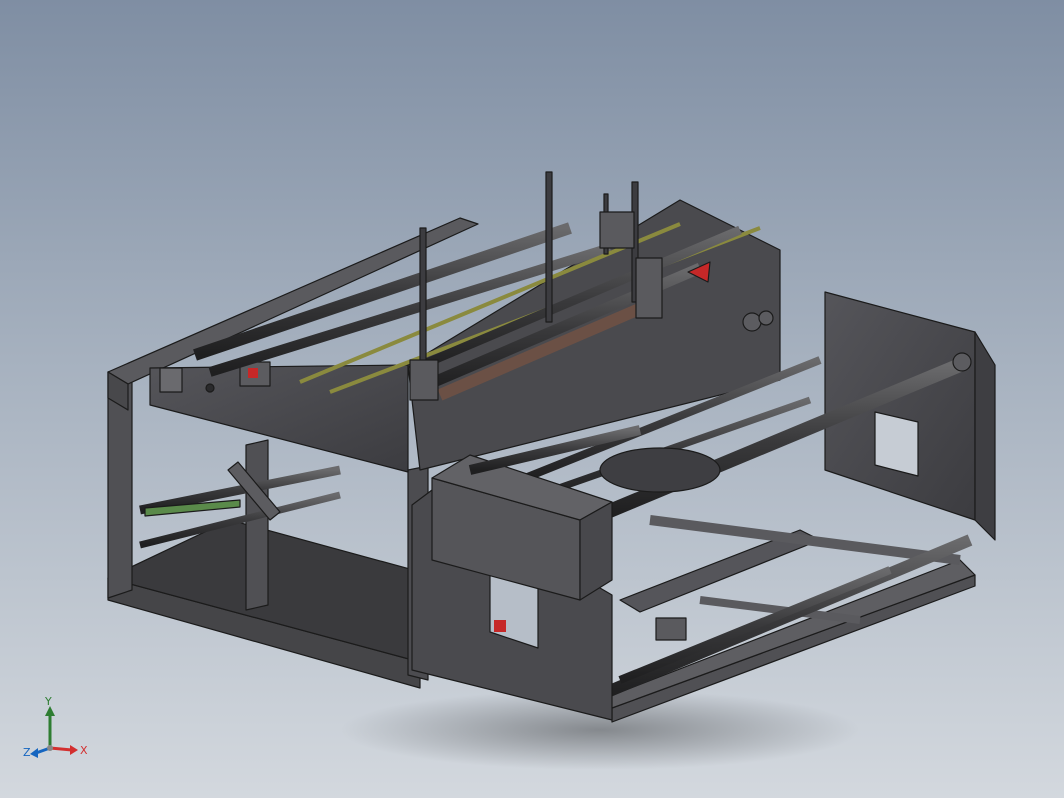 This screenshot has width=1064, height=798. Describe the element at coordinates (785, 617) in the screenshot. I see `bottom-rod-front` at that location.